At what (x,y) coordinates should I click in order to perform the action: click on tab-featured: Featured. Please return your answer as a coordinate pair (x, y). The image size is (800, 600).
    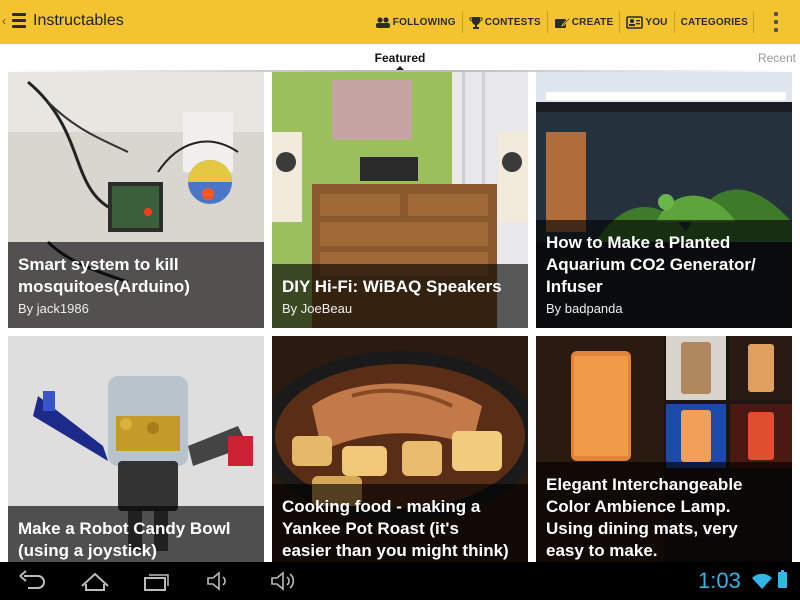
    Looking at the image, I should click on (400, 58).